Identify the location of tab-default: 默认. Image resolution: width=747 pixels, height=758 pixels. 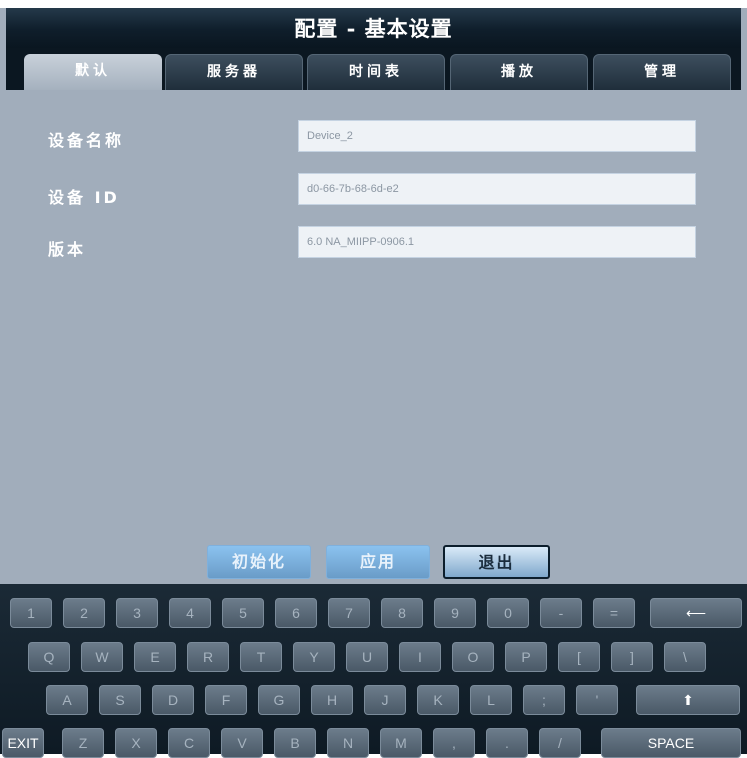
(93, 74).